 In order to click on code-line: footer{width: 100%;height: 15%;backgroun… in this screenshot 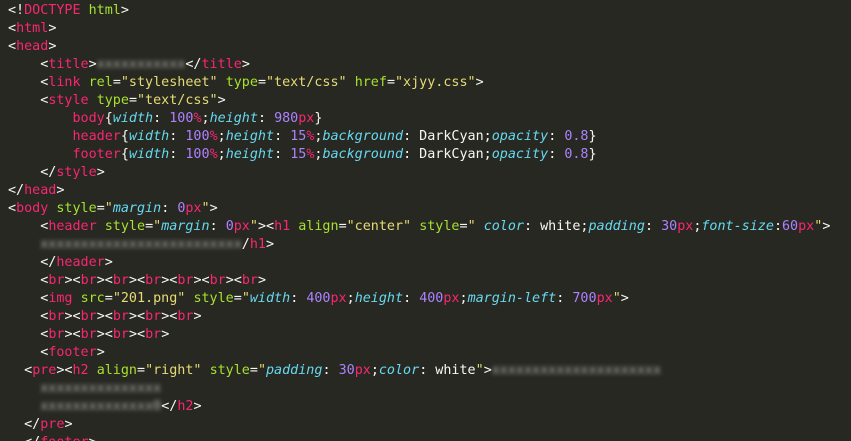, I will do `click(425, 155)`.